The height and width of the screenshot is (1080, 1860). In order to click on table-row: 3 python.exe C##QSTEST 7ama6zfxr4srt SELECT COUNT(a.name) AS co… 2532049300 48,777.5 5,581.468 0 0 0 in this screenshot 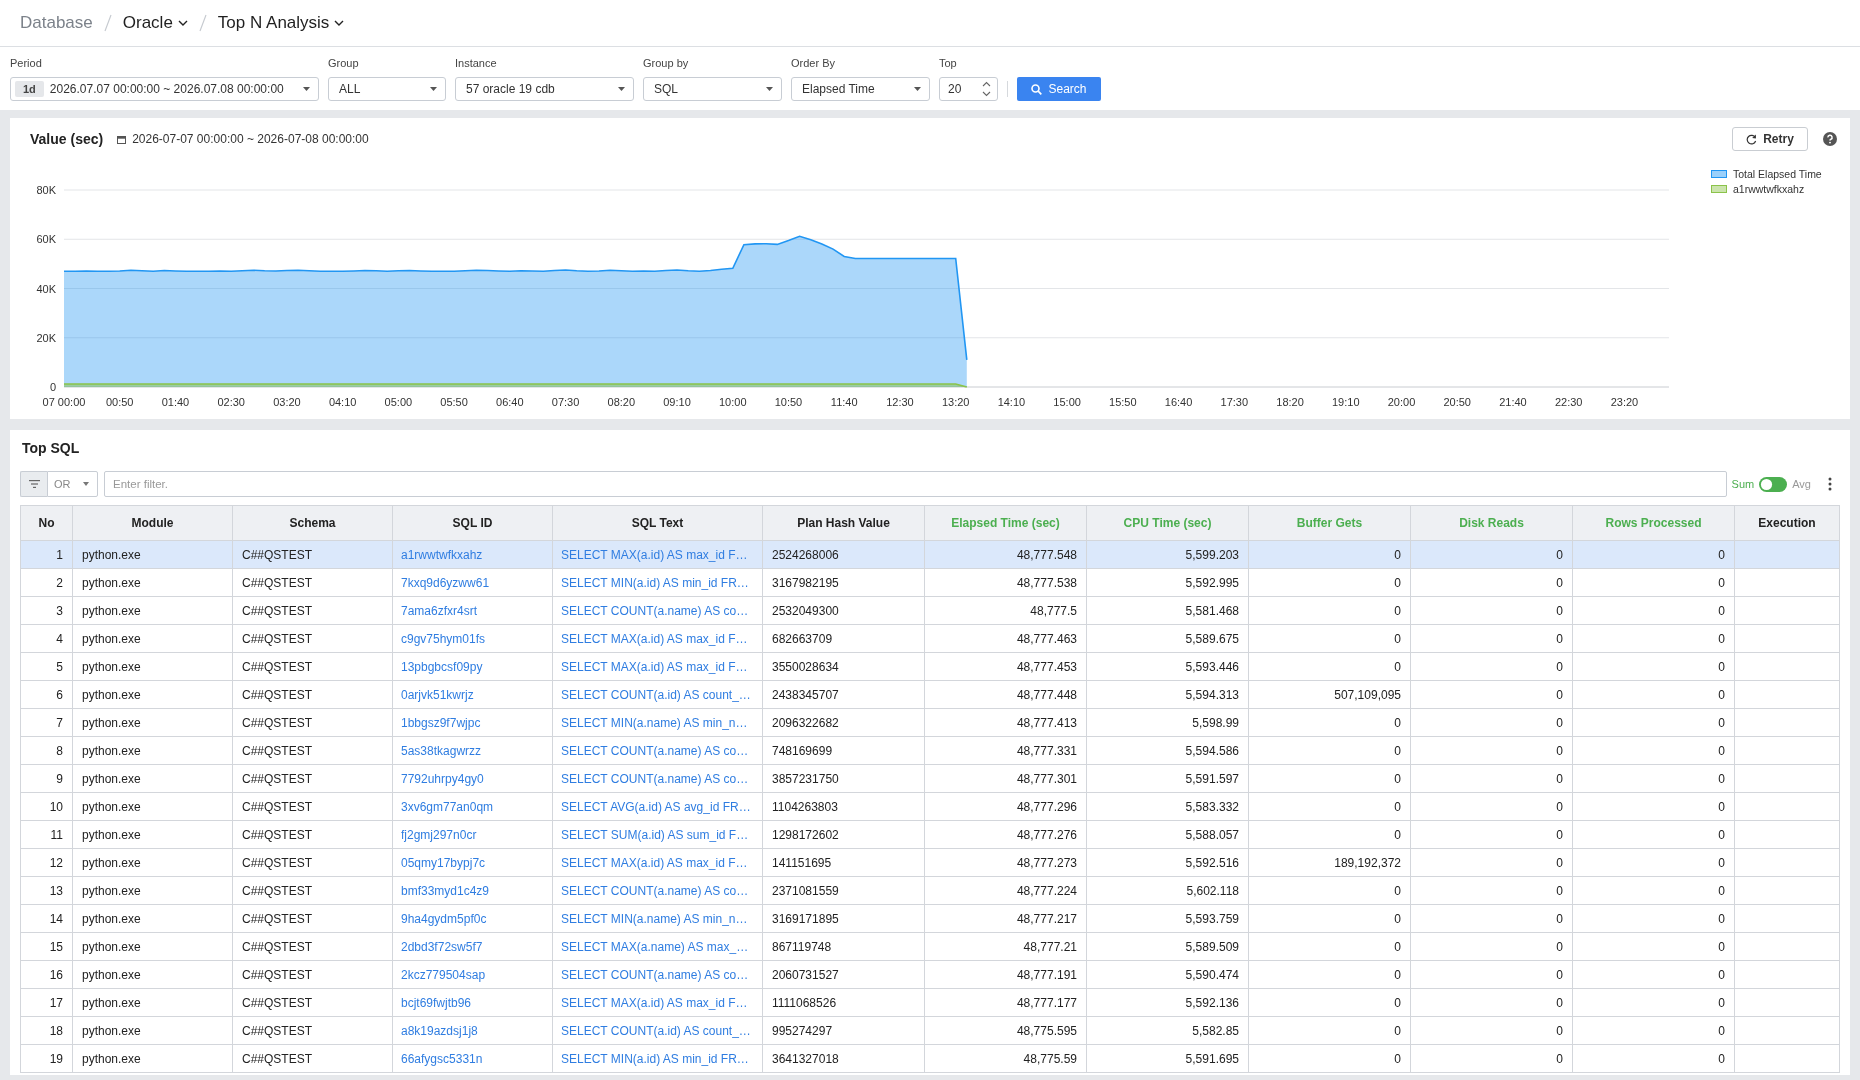, I will do `click(930, 610)`.